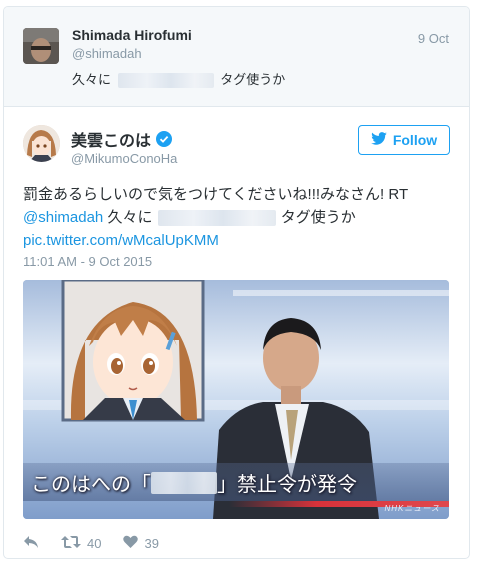 This screenshot has height=563, width=477. I want to click on verified-badge-icon, so click(164, 139).